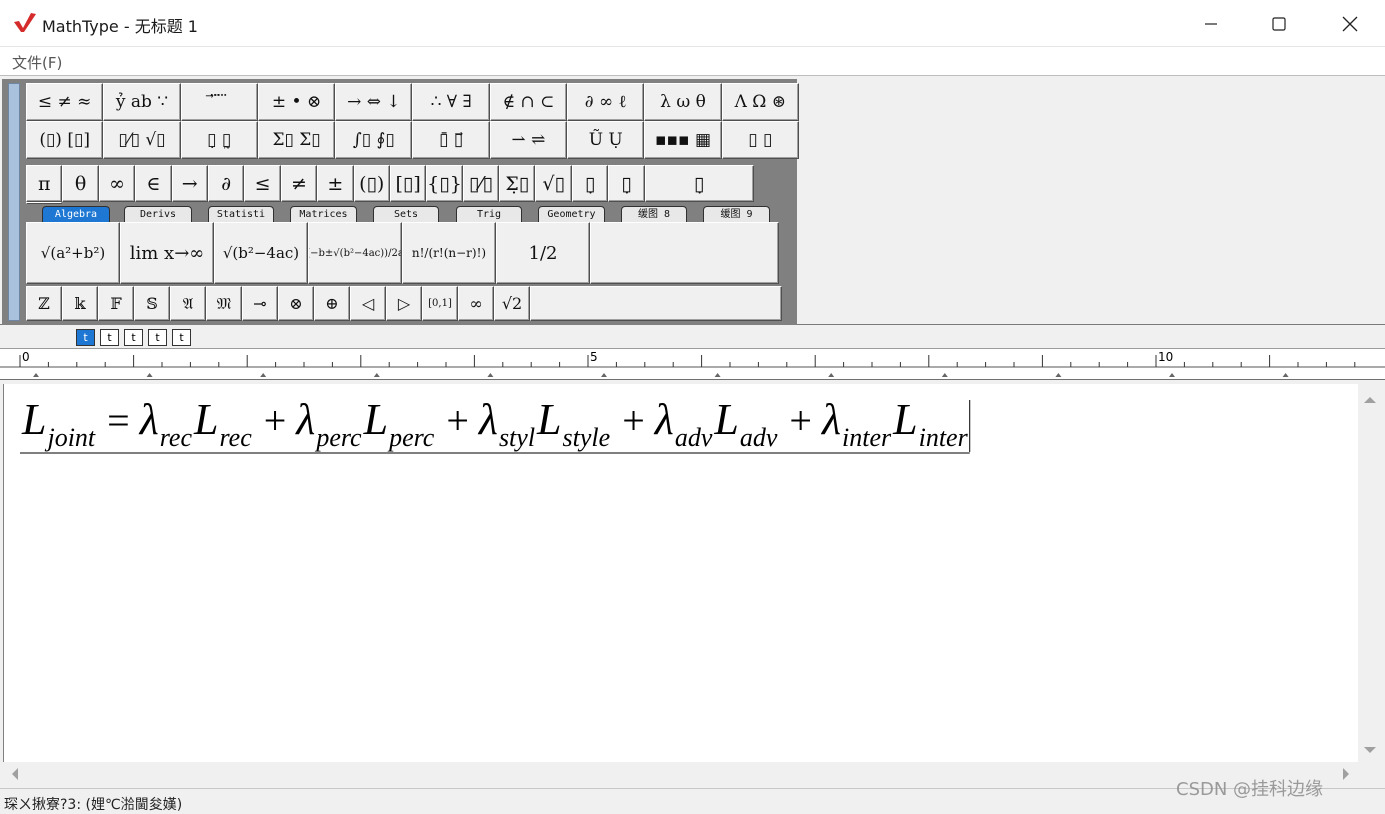  I want to click on misc-symbols-palette-button: ∂ ∞ ℓ, so click(606, 102).